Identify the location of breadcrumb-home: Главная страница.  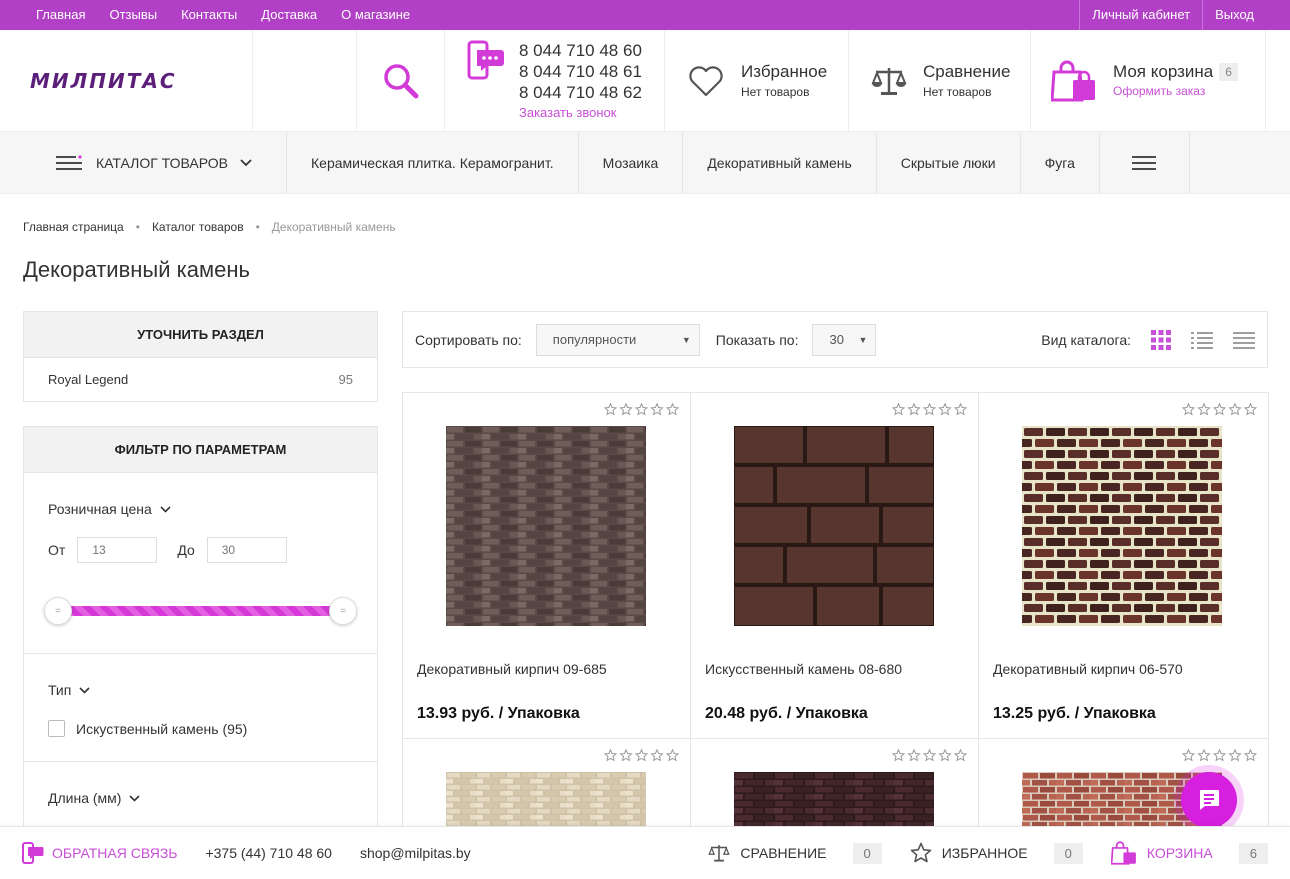
(73, 227).